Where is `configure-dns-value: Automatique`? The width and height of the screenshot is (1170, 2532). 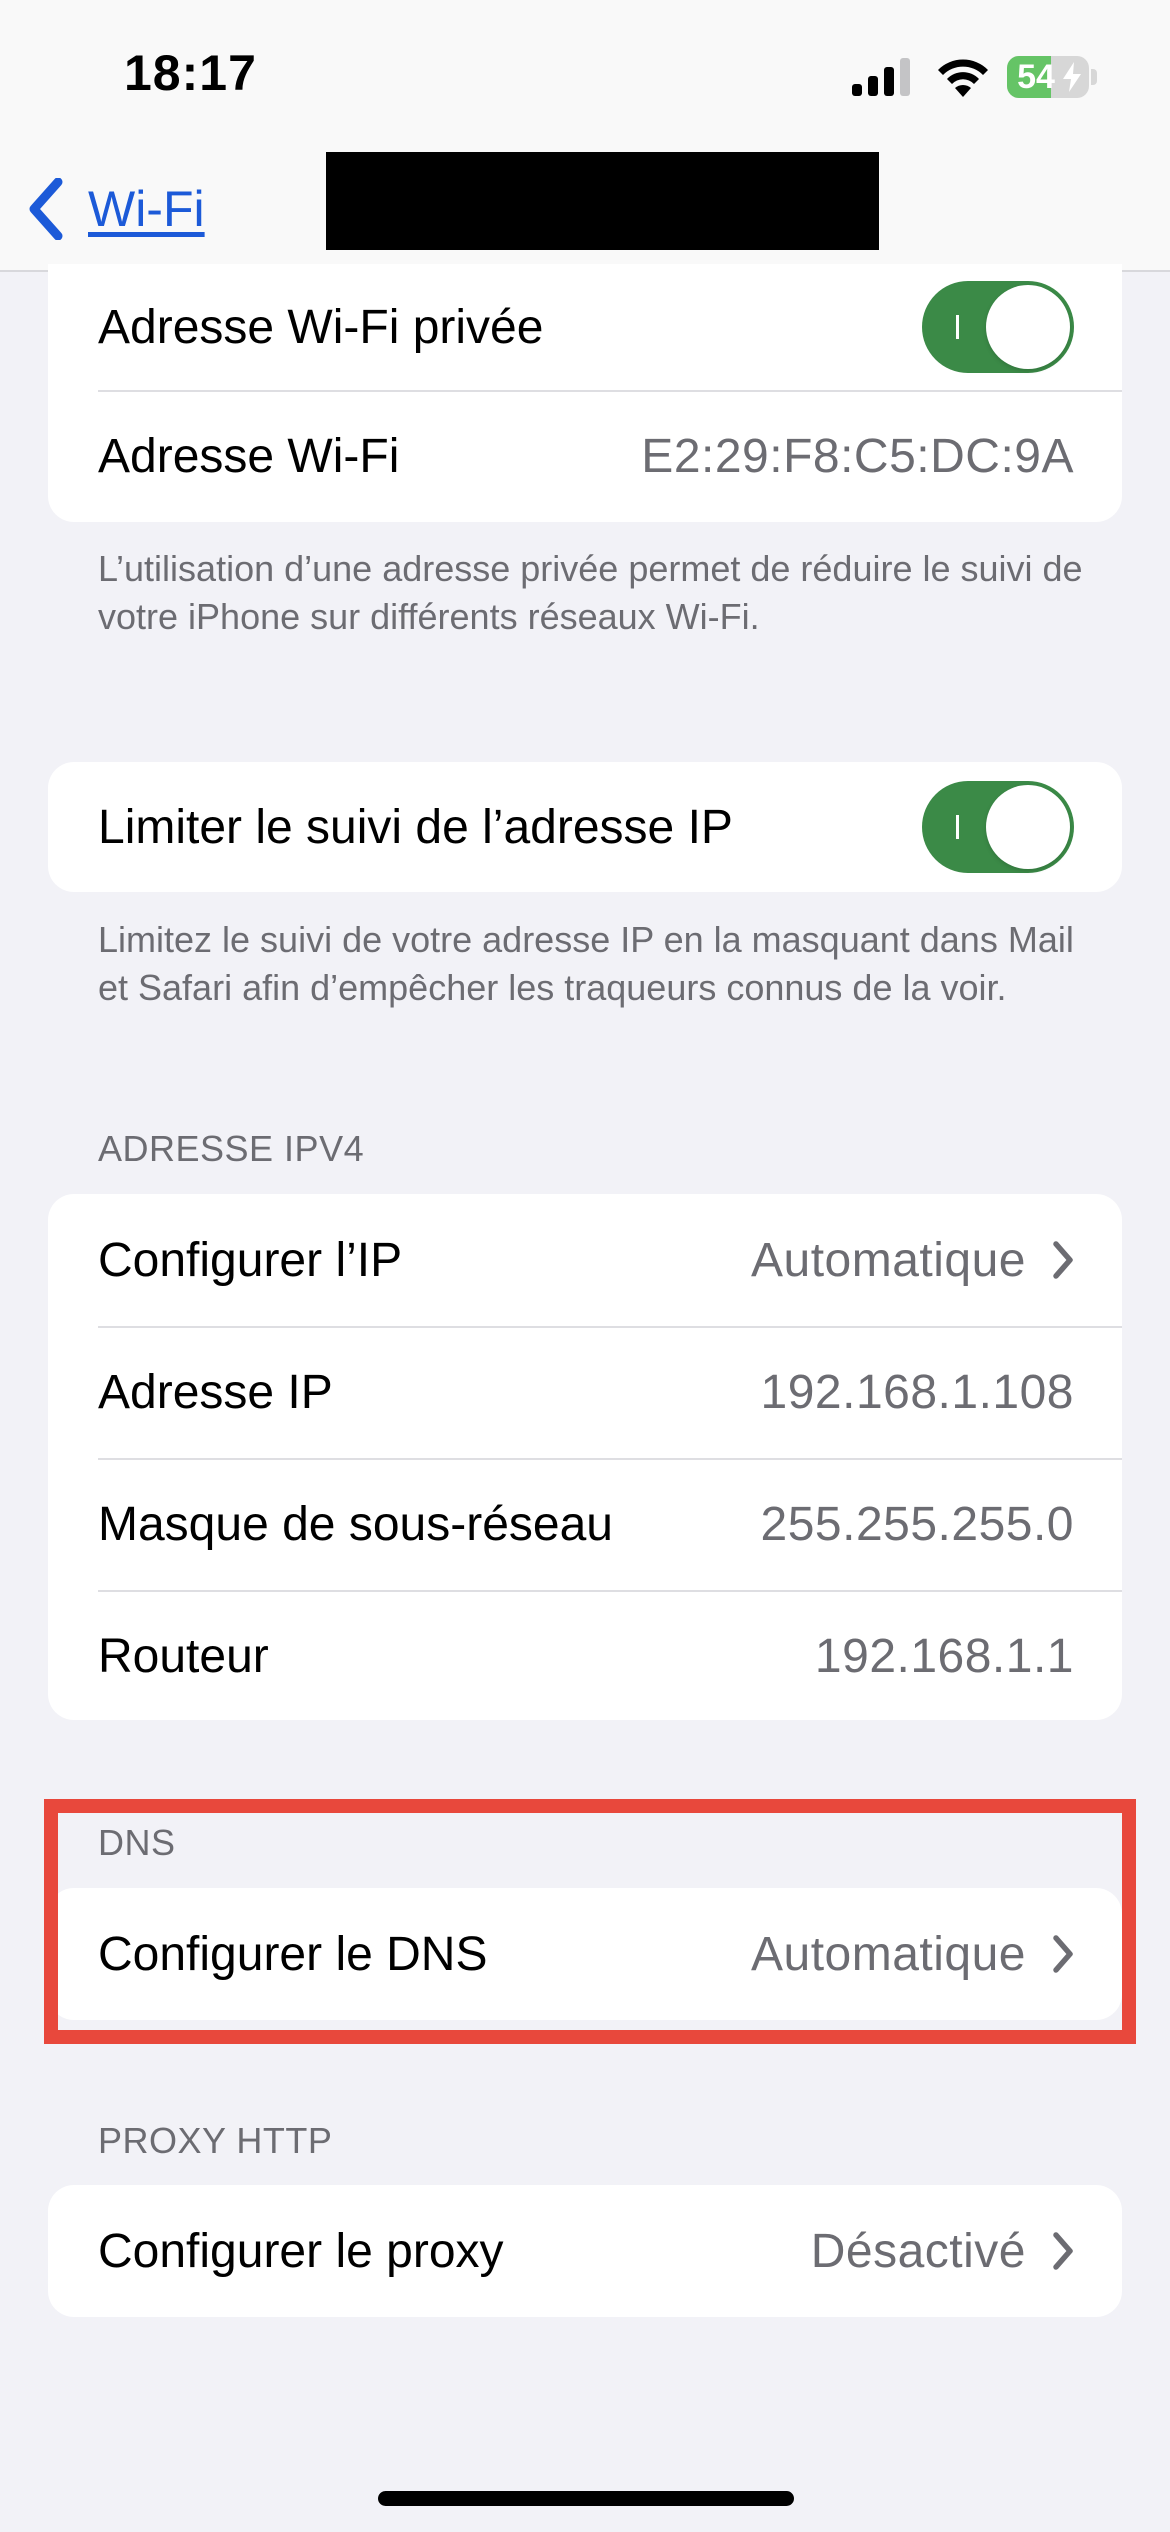
configure-dns-value: Automatique is located at coordinates (888, 1954).